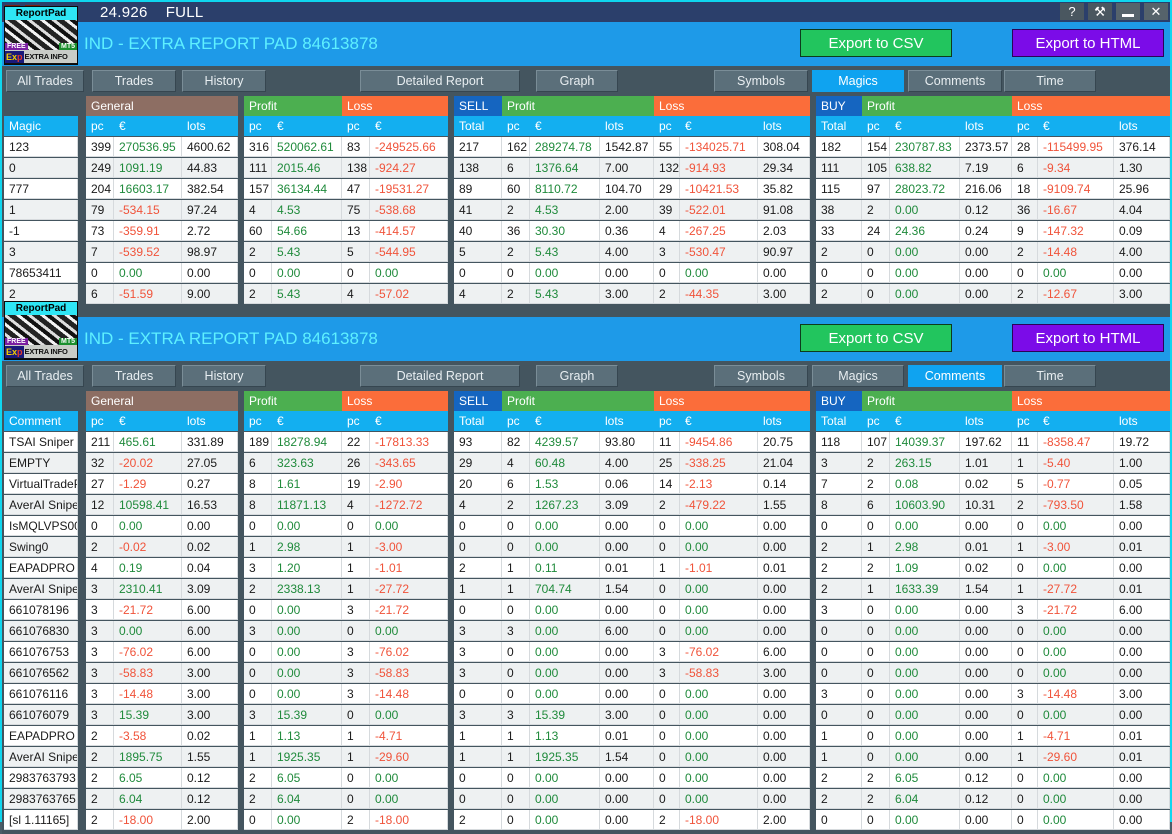  I want to click on table-cell: 79, so click(100, 210).